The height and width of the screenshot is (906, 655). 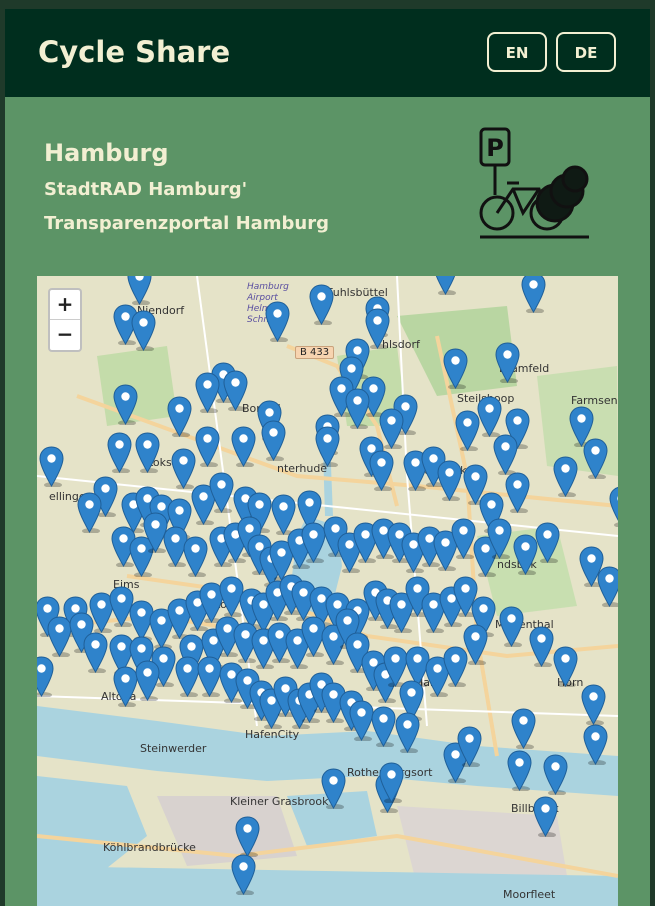 What do you see at coordinates (134, 52) in the screenshot?
I see `app-title: Cycle Share` at bounding box center [134, 52].